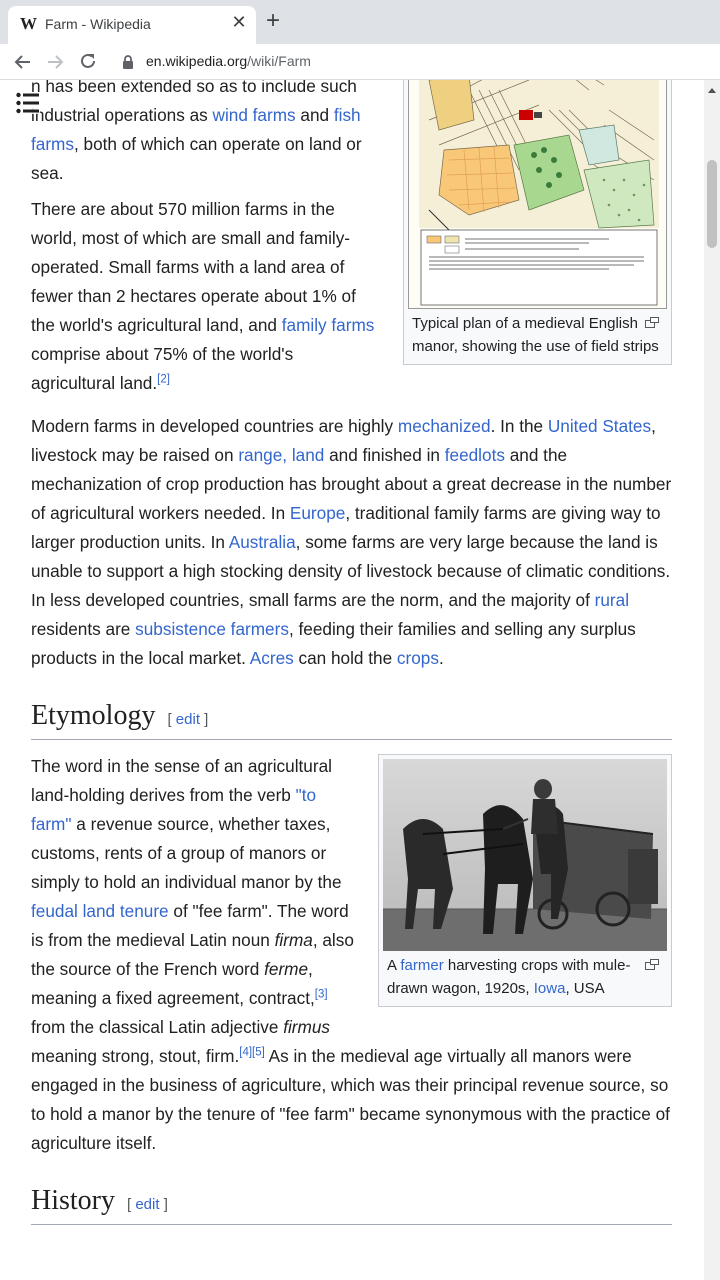 This screenshot has width=720, height=1280. What do you see at coordinates (197, 61) in the screenshot?
I see `url-host: en.wikipedia.org` at bounding box center [197, 61].